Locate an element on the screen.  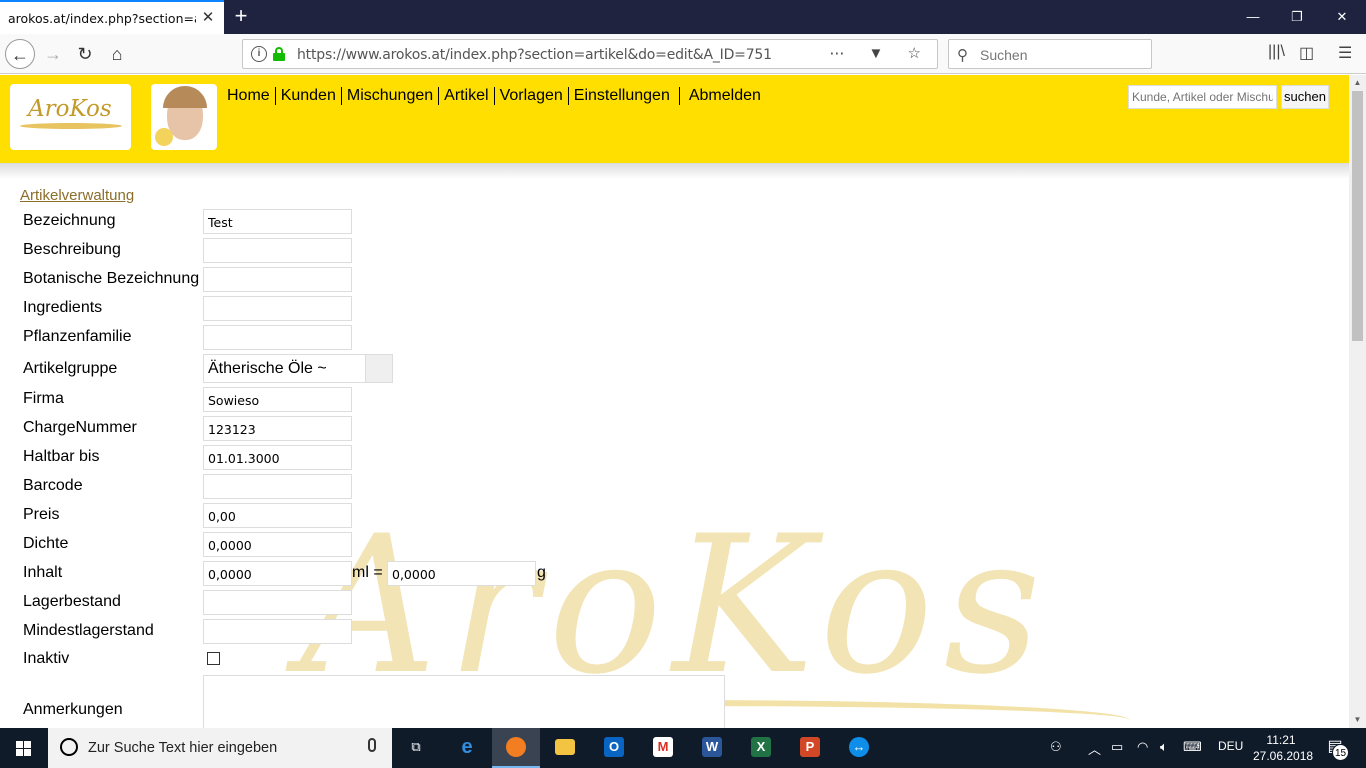
close-window-icon: ✕ is located at coordinates (1342, 17).